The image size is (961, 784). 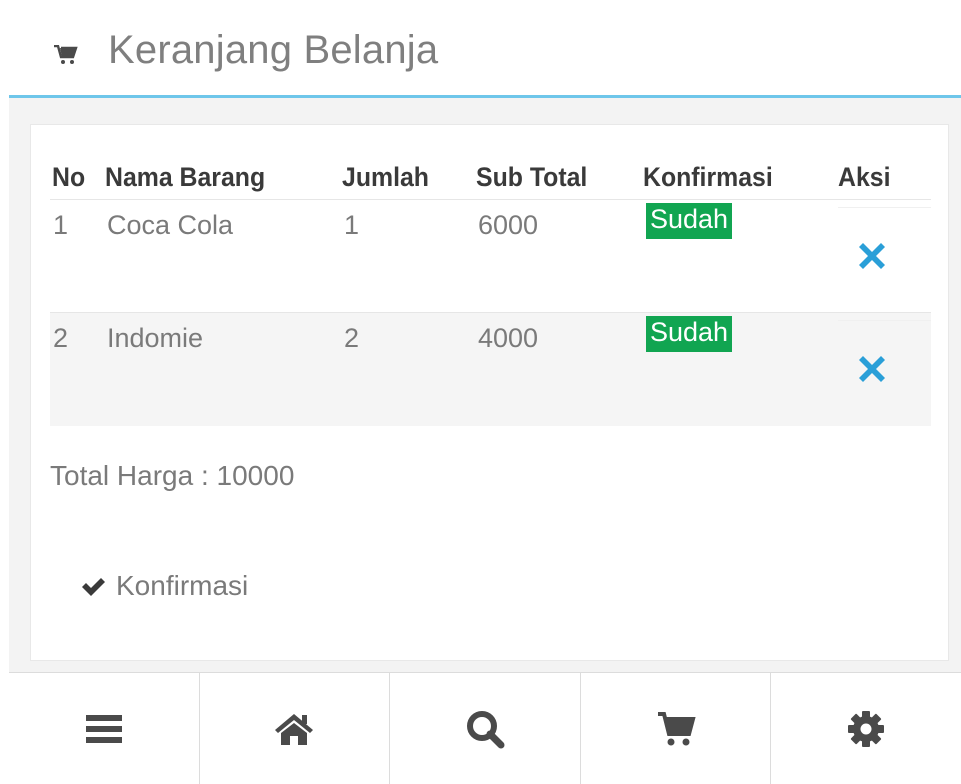 What do you see at coordinates (182, 585) in the screenshot?
I see `confirm-button-label: Konfirmasi` at bounding box center [182, 585].